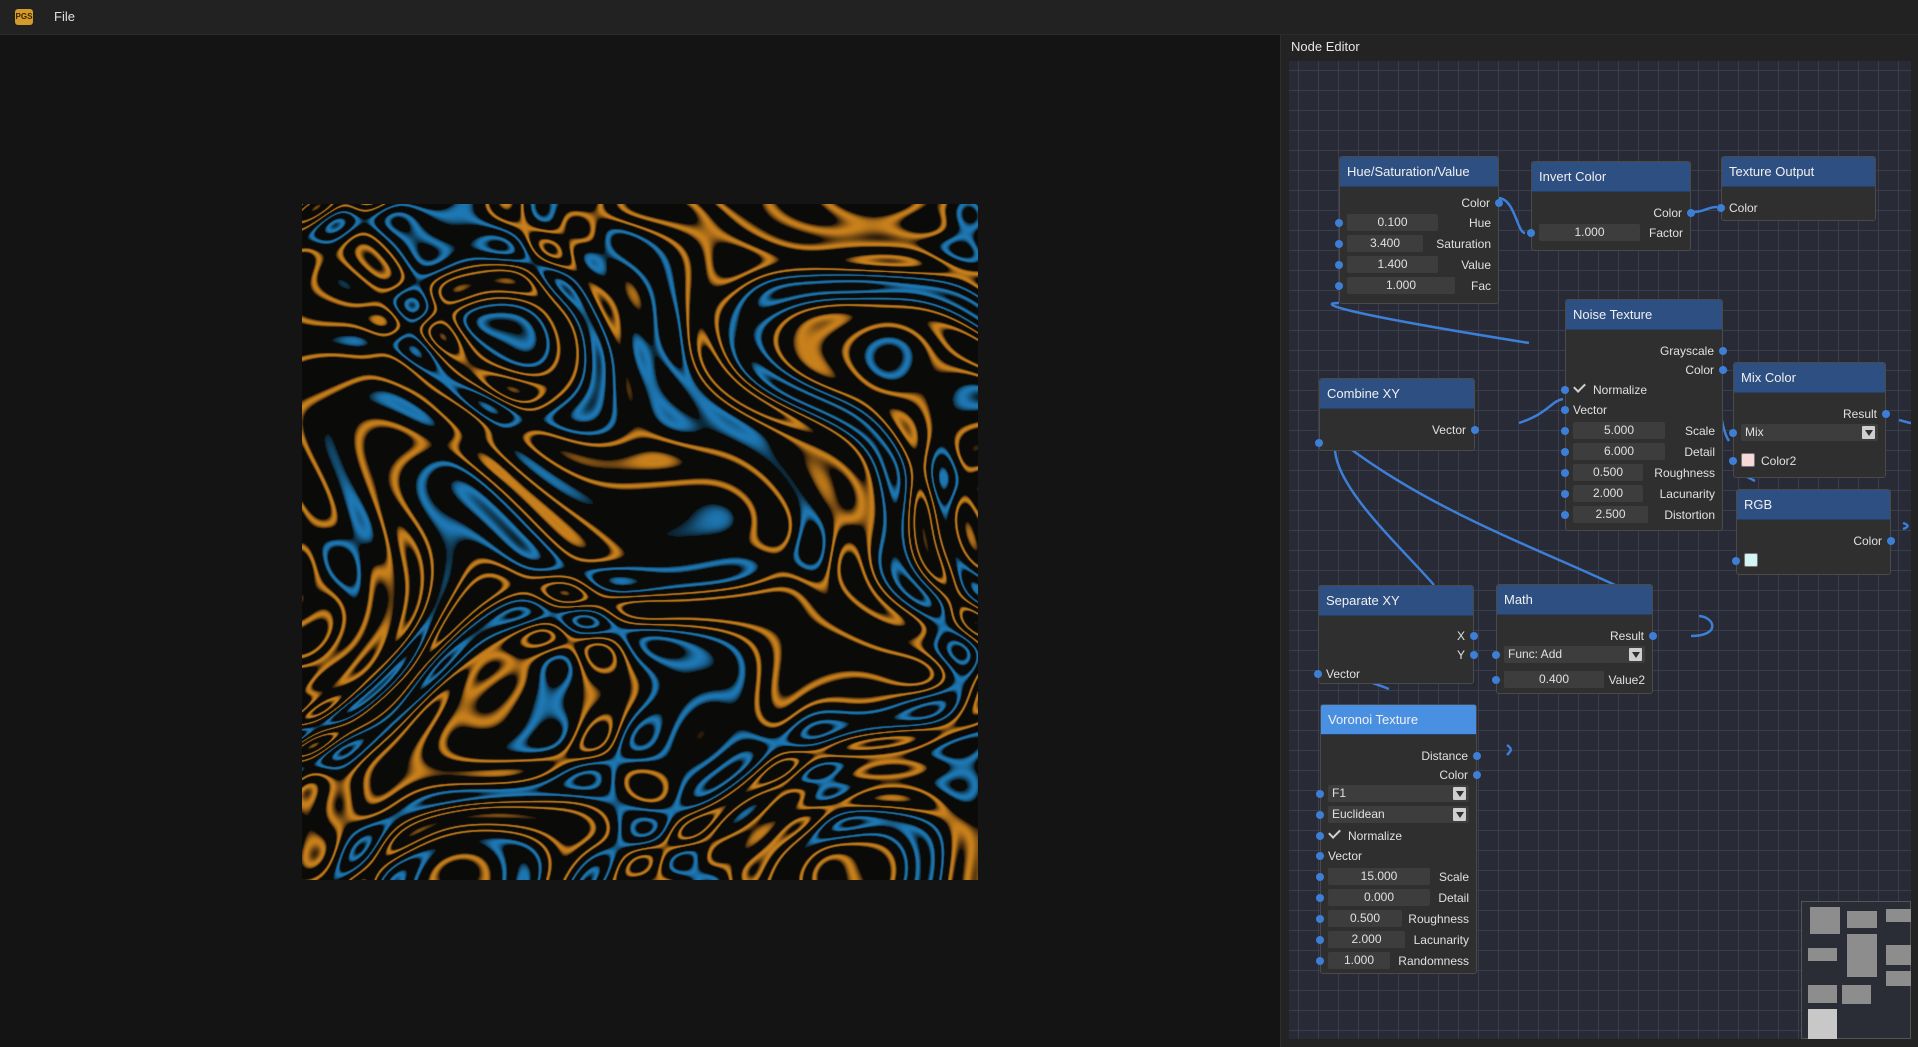 The height and width of the screenshot is (1047, 1918). Describe the element at coordinates (1574, 639) in the screenshot. I see `node-math: Math Result Func: Add 0.400 Value2` at that location.